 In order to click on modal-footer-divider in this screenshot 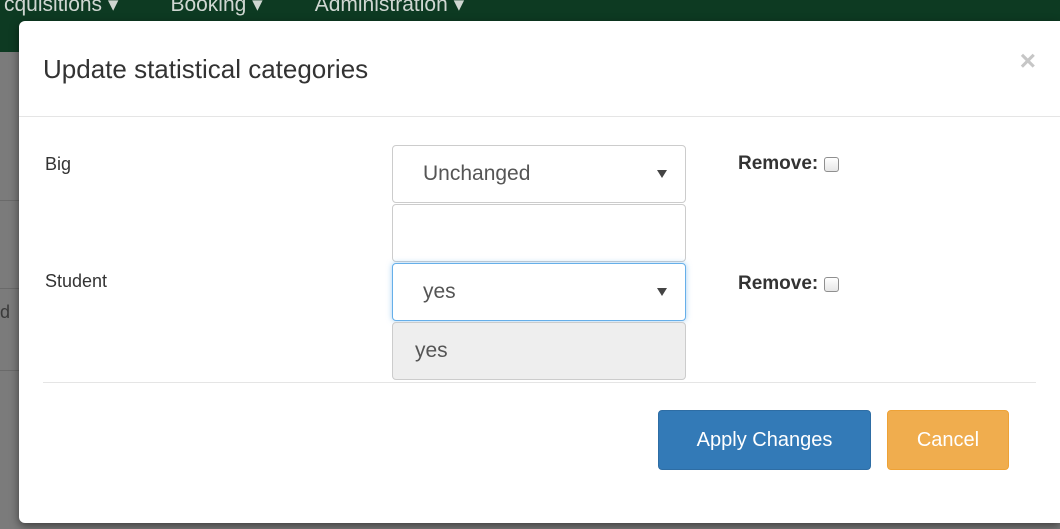, I will do `click(539, 382)`.